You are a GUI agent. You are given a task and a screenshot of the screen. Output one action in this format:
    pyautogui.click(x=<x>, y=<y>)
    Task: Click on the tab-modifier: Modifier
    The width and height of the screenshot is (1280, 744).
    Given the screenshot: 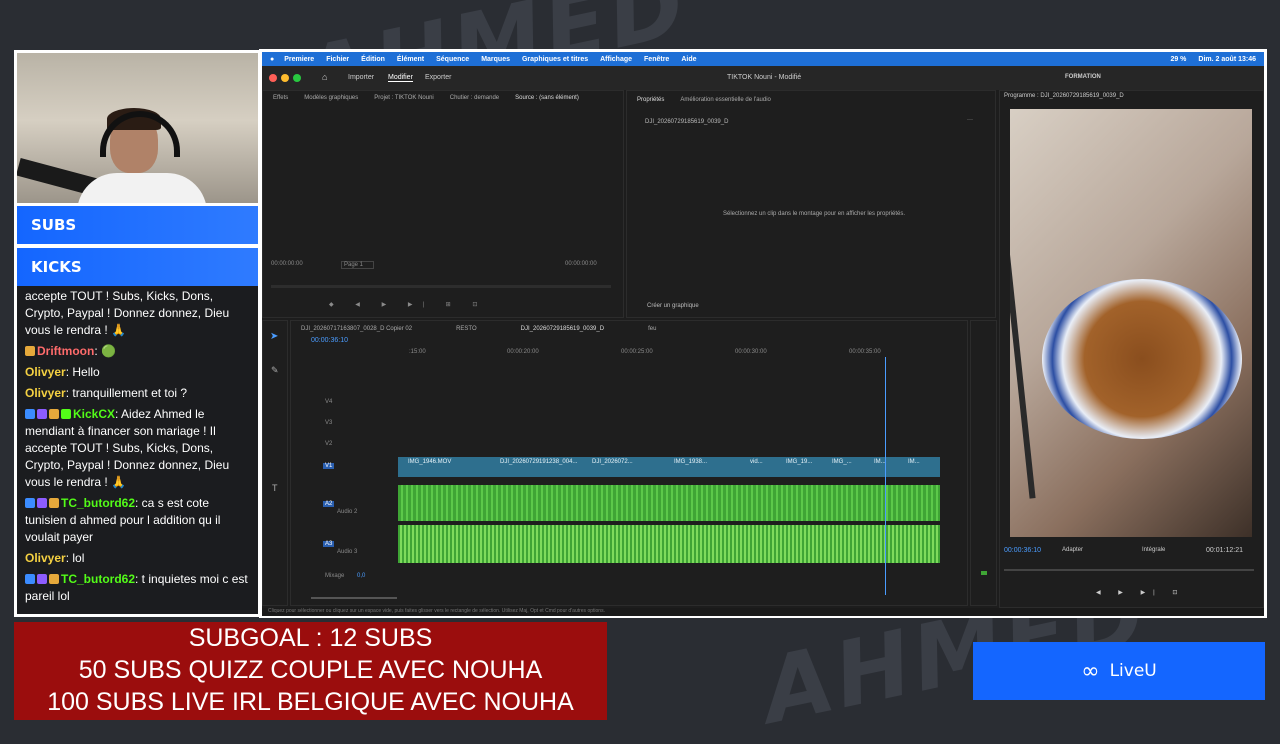 What is the action you would take?
    pyautogui.click(x=400, y=78)
    